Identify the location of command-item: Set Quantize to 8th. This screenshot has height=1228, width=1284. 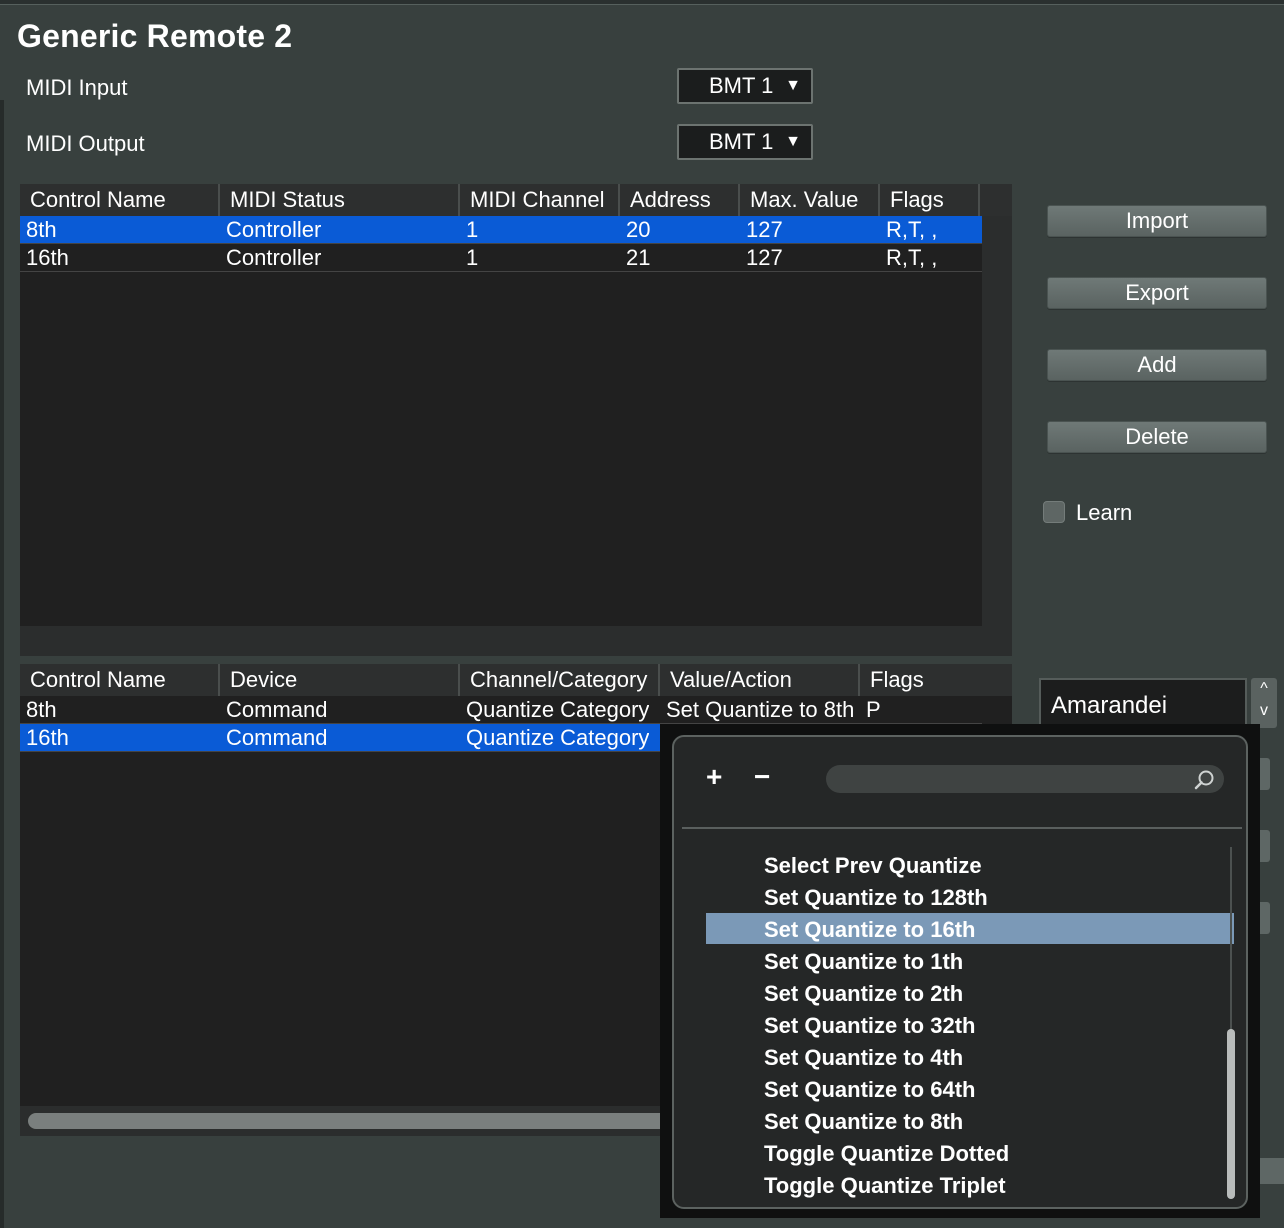
(863, 1122).